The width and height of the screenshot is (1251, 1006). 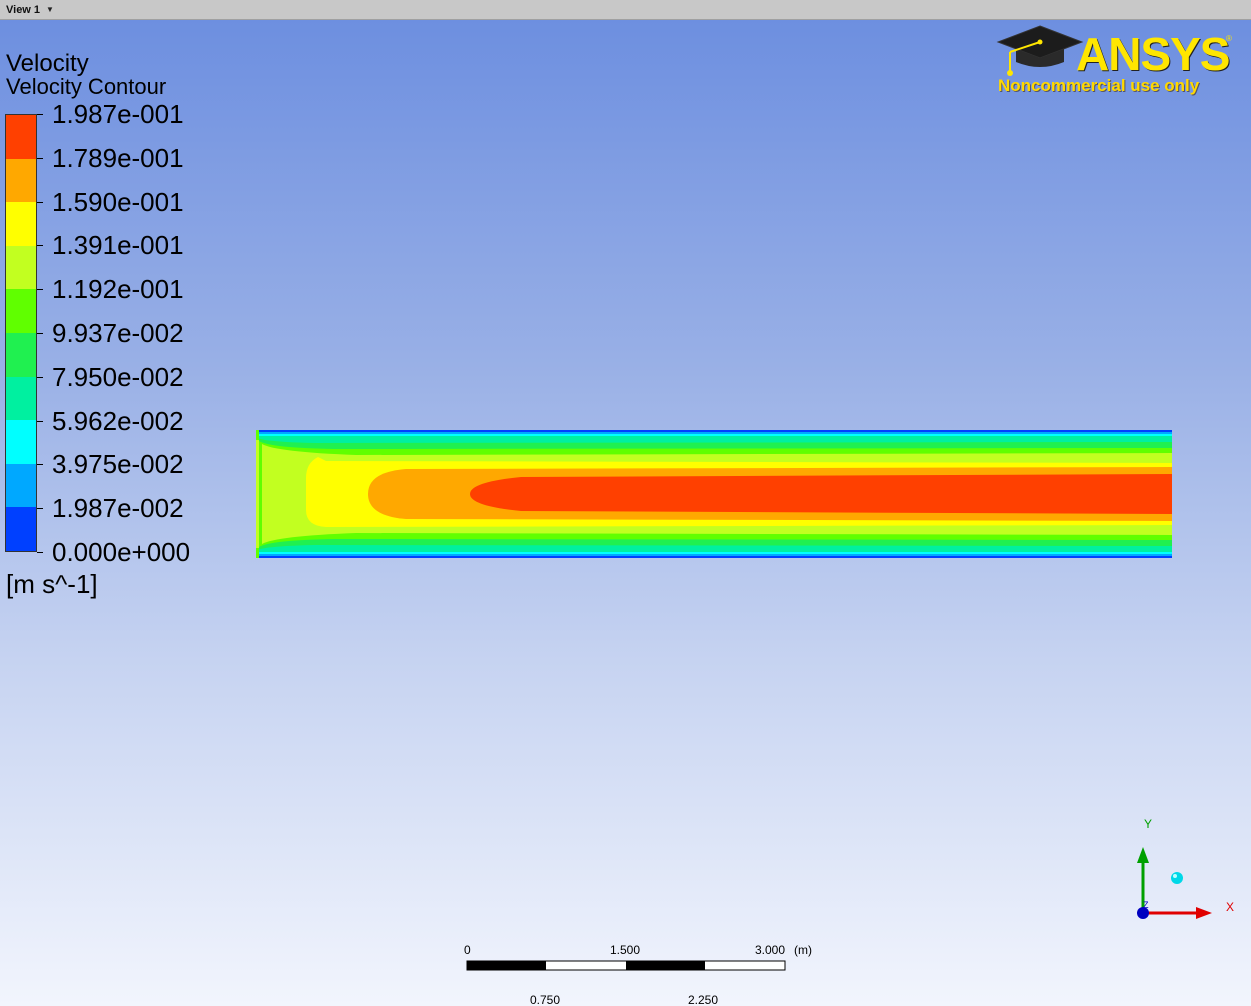 What do you see at coordinates (1148, 824) in the screenshot?
I see `axis-label-y: Y` at bounding box center [1148, 824].